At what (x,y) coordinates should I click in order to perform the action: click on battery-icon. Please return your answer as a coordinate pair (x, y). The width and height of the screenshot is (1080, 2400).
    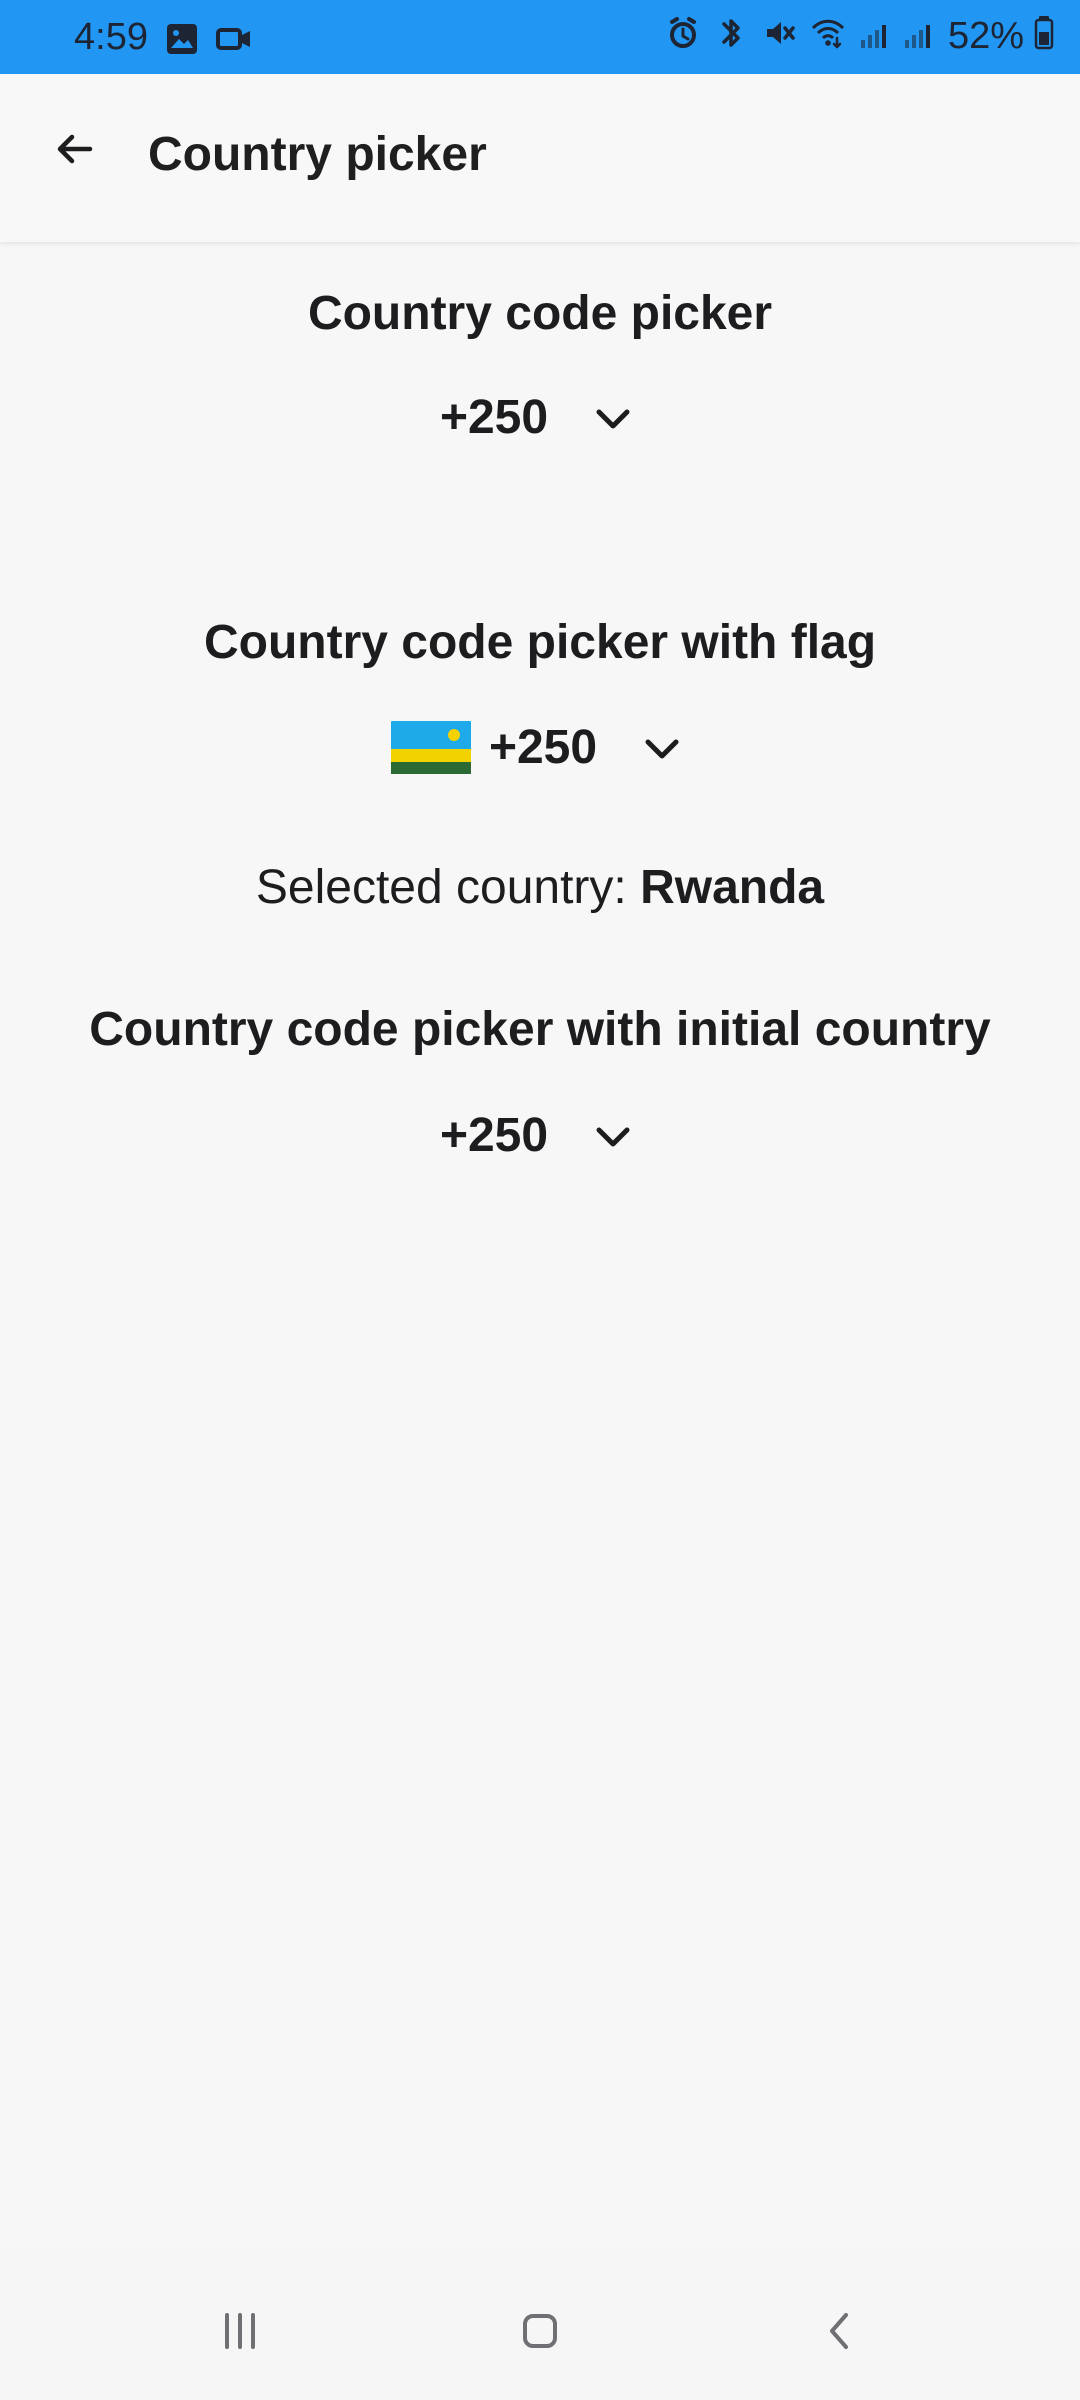
    Looking at the image, I should click on (1044, 35).